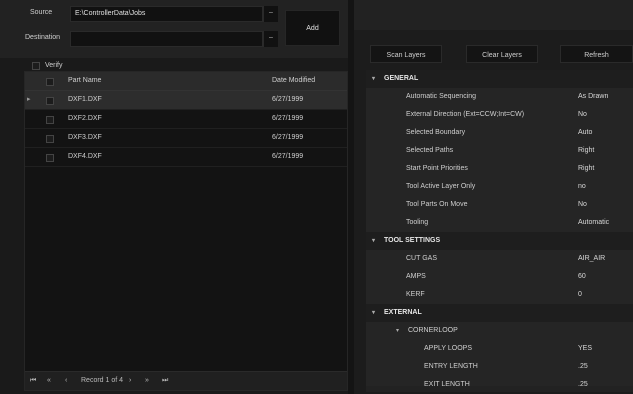 The image size is (633, 394). Describe the element at coordinates (403, 312) in the screenshot. I see `section-title: EXTERNAL` at that location.